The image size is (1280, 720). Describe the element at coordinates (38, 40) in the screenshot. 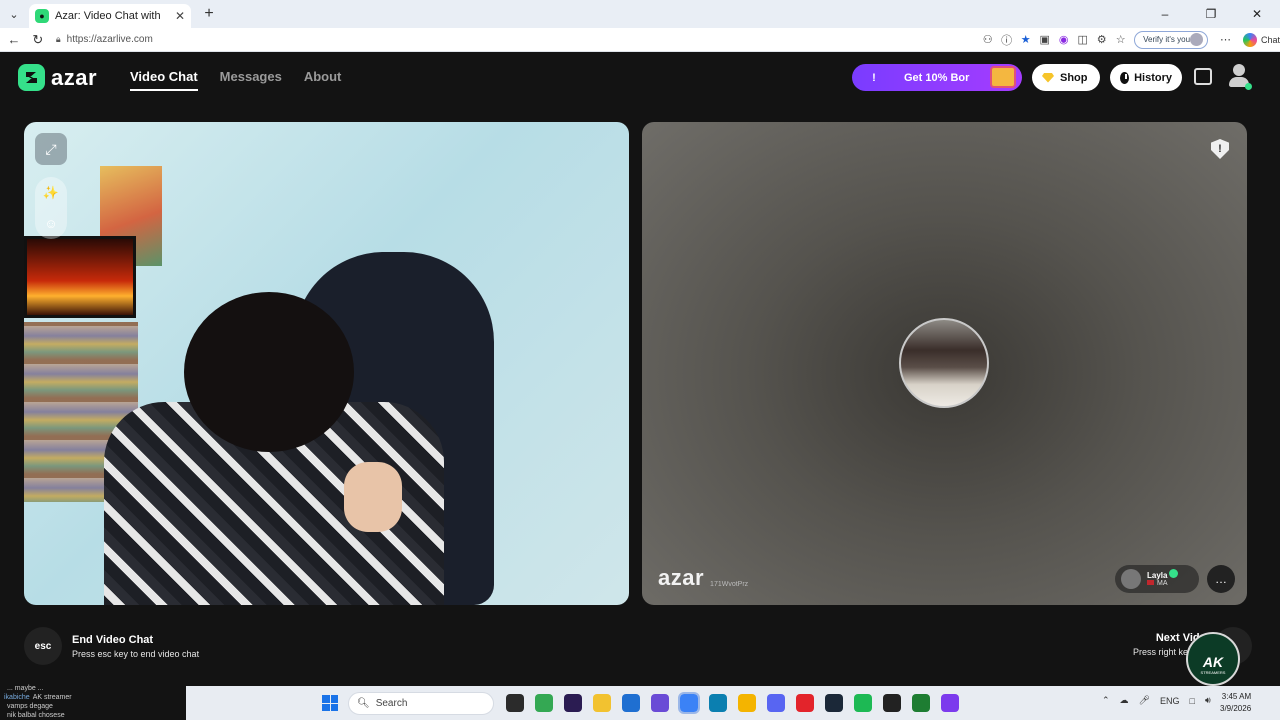

I see `reload-button: ↻` at that location.